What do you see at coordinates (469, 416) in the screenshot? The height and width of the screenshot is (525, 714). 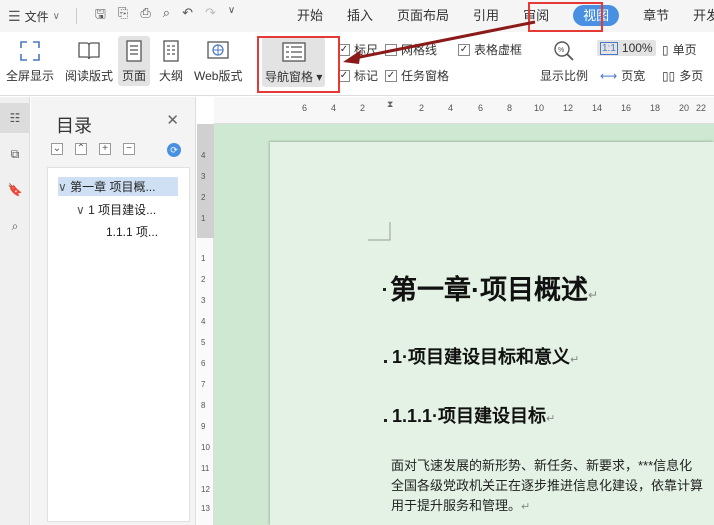 I see `heading-3-text: 1.1.1·项目建设目标` at bounding box center [469, 416].